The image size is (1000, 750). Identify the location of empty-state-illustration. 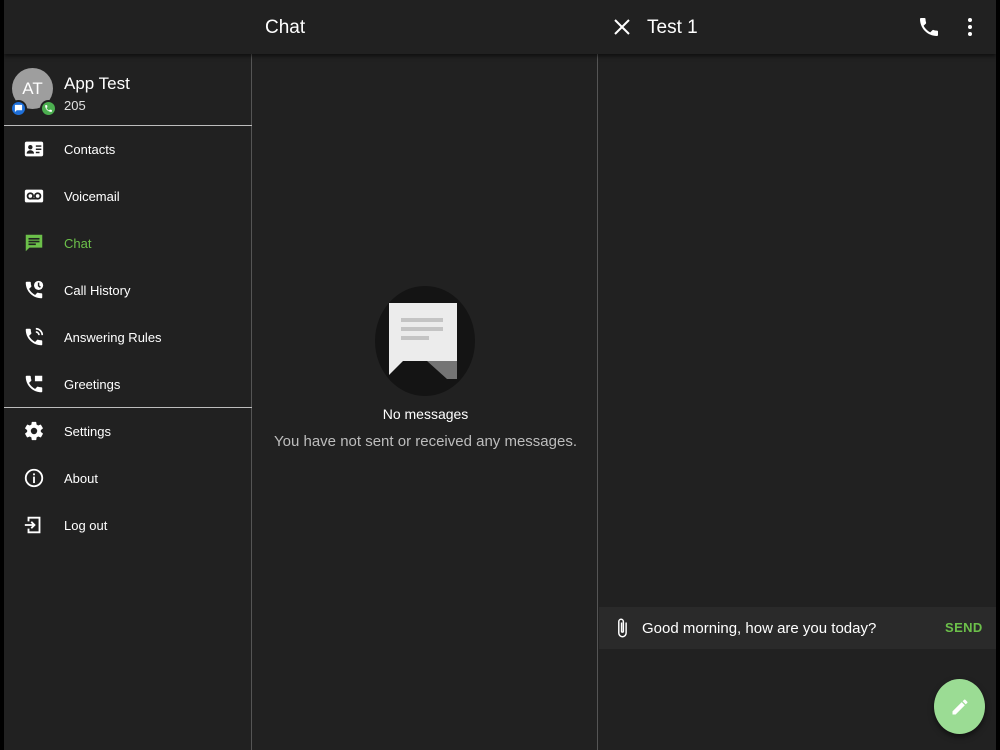
(425, 341).